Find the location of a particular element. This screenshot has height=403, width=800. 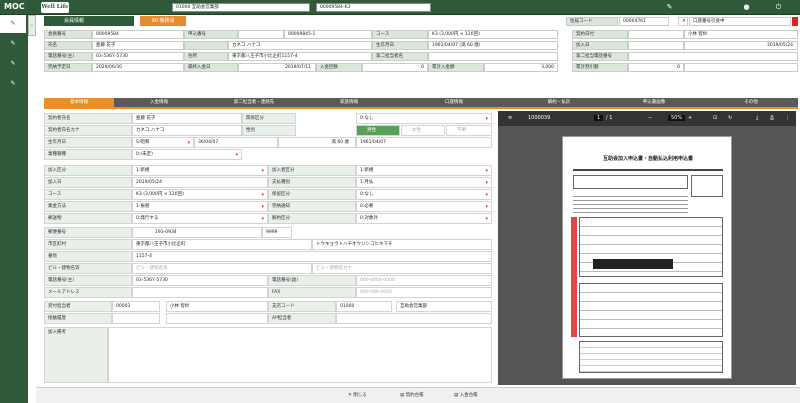

visit-input is located at coordinates (136, 318).